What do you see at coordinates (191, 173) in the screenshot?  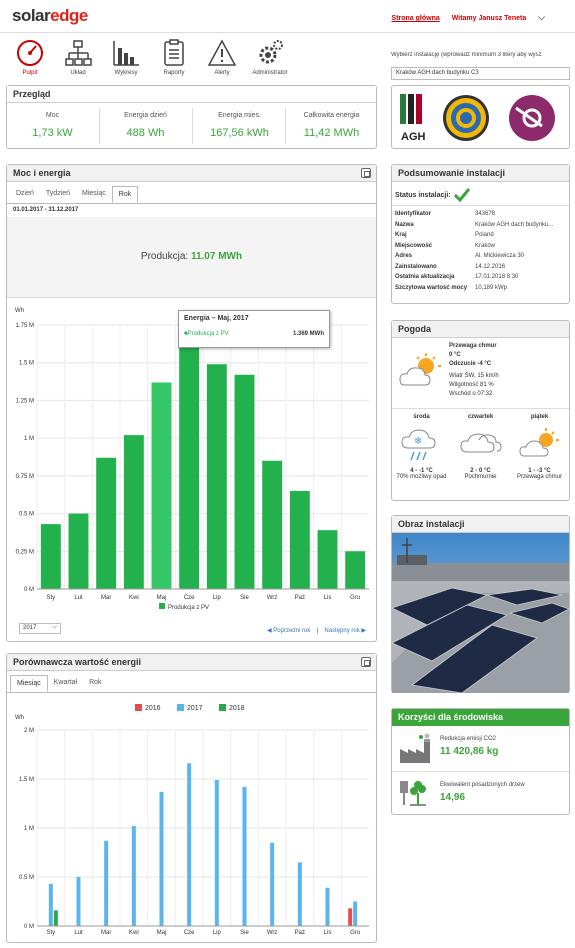 I see `power-energy-title: Moc i energia` at bounding box center [191, 173].